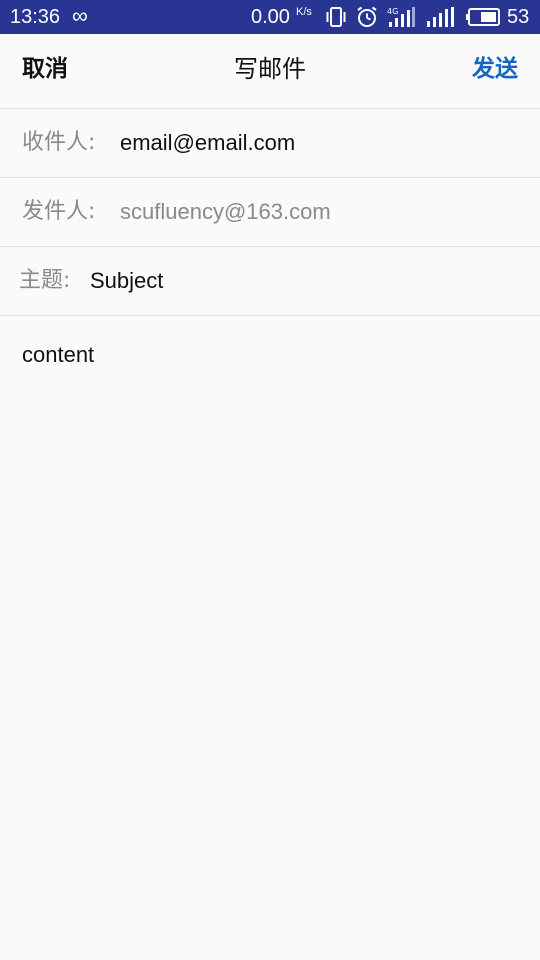 This screenshot has width=540, height=960. Describe the element at coordinates (495, 69) in the screenshot. I see `send-button: 发送` at that location.